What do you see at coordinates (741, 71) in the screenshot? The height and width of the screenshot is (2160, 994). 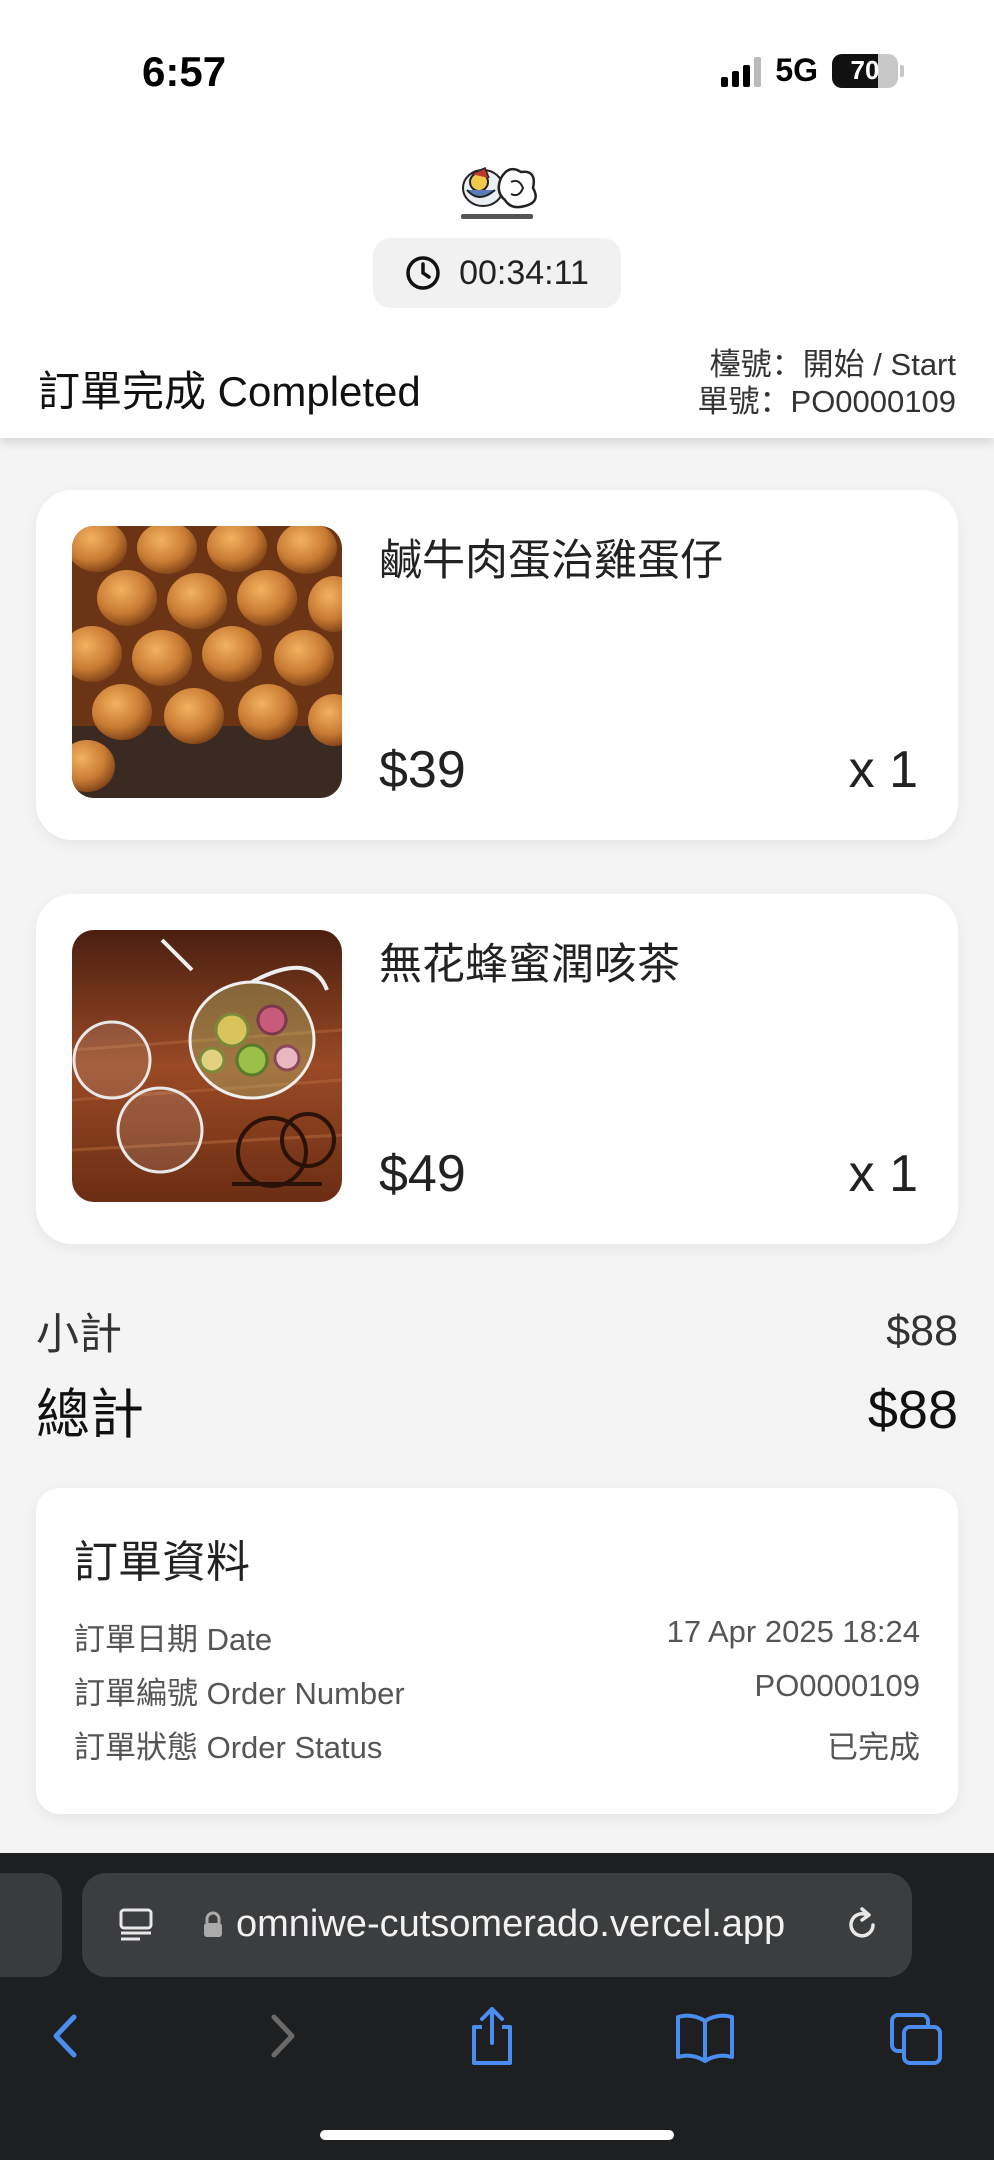 I see `signal-icon` at bounding box center [741, 71].